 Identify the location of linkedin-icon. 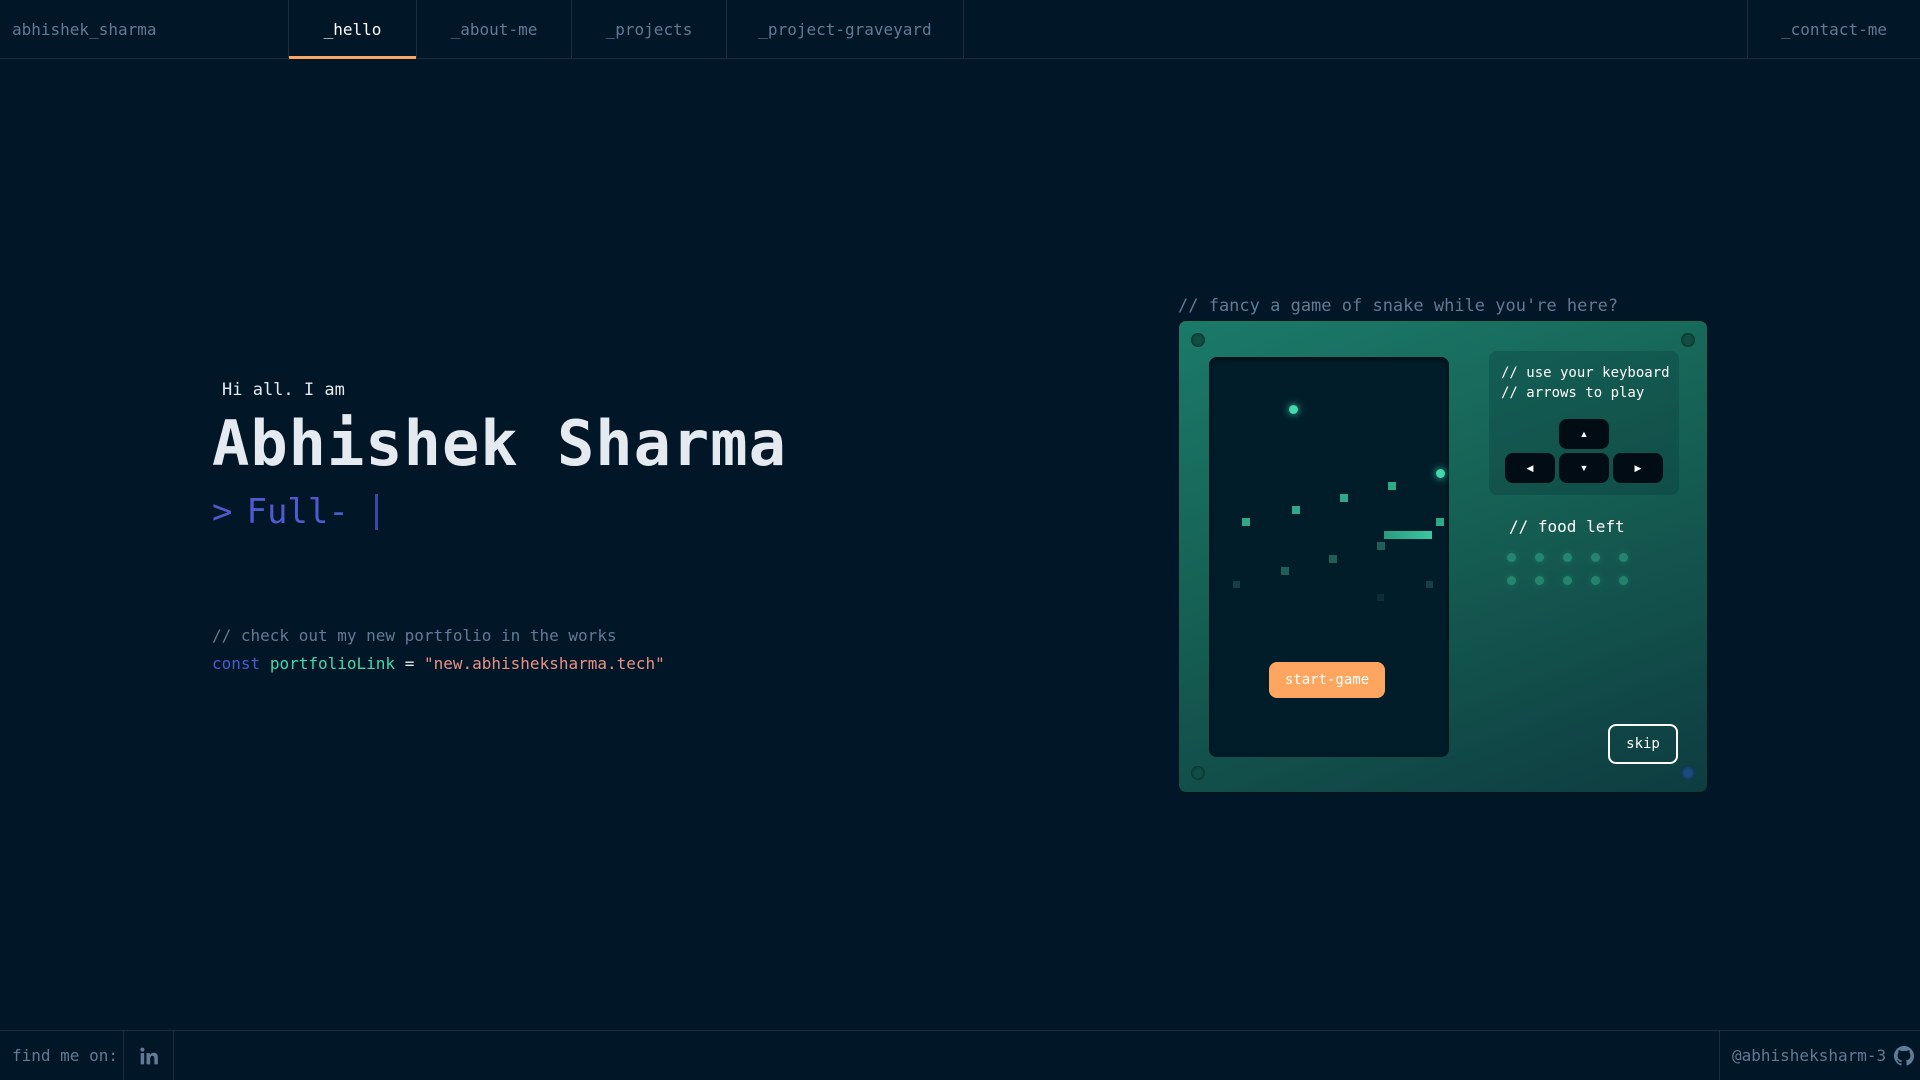
(148, 1055).